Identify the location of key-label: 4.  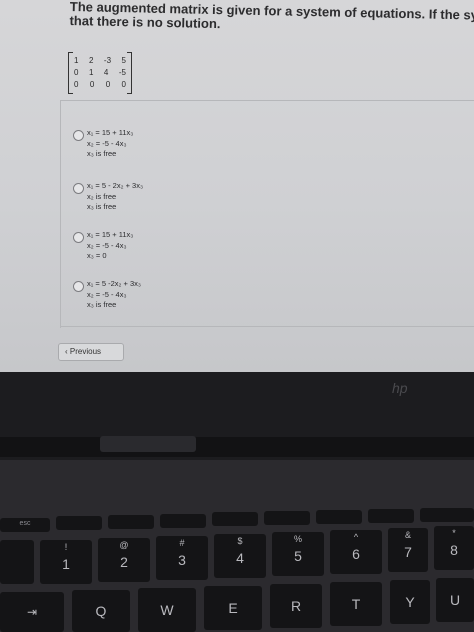
(240, 558).